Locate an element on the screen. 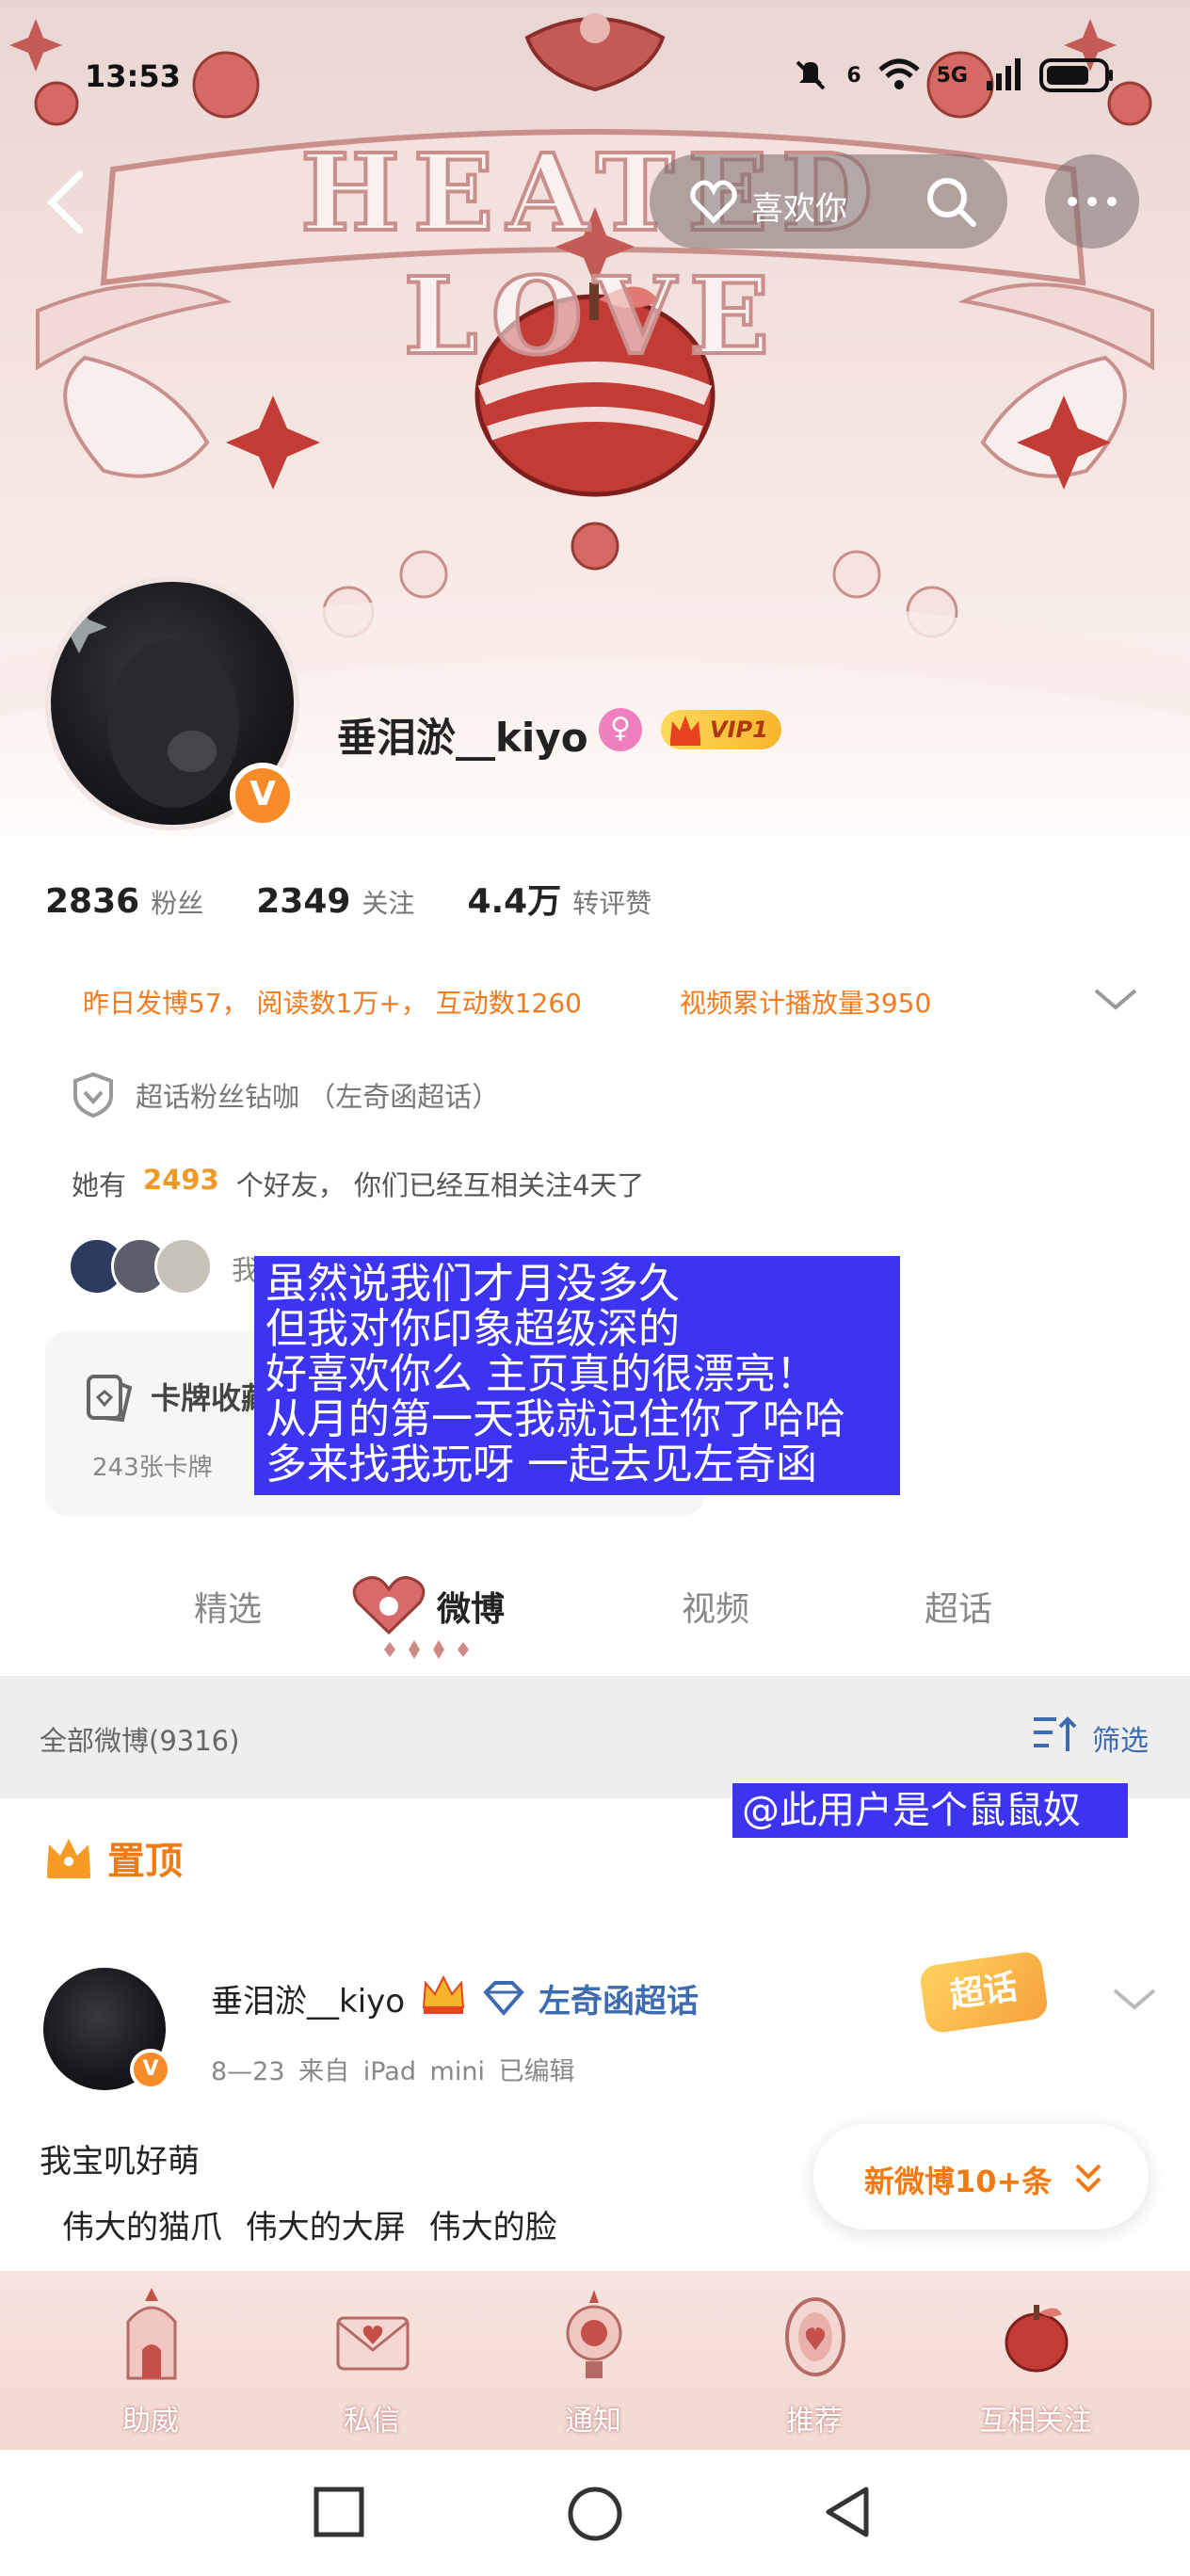 This screenshot has width=1190, height=2576. stat-label: 关注 is located at coordinates (389, 903).